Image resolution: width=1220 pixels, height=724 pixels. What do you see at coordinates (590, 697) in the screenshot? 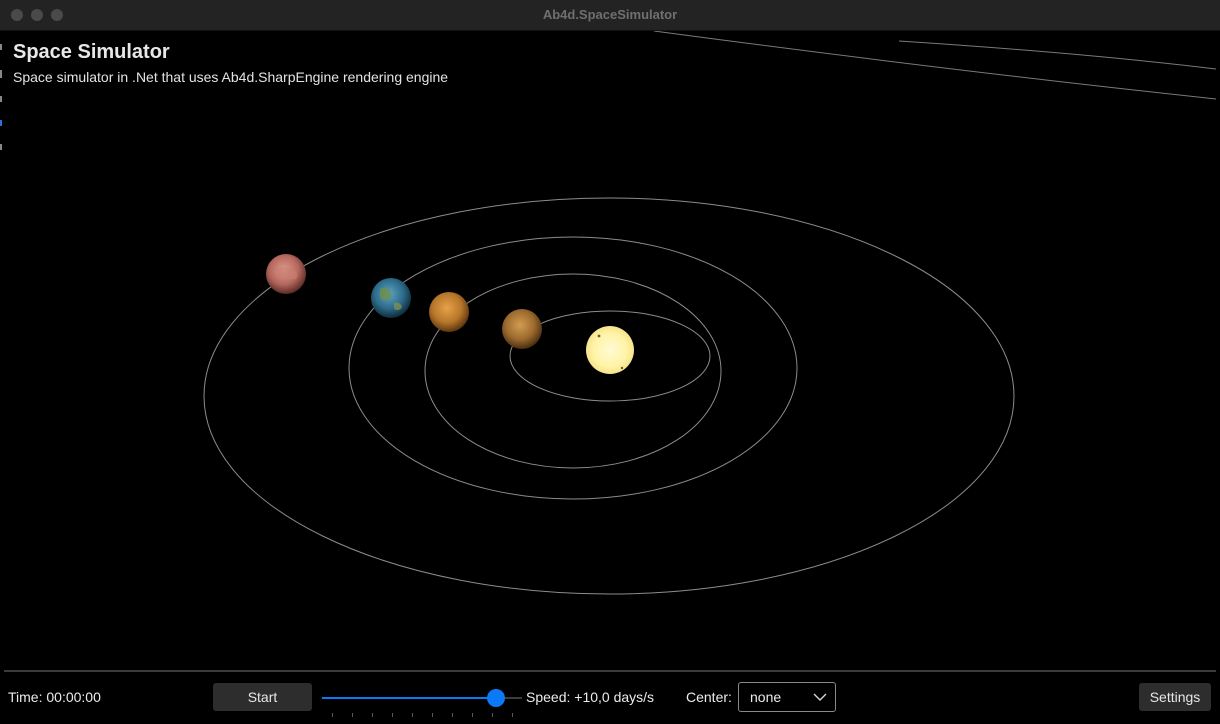
I see `speed-display: Speed: +10,0 days/s` at bounding box center [590, 697].